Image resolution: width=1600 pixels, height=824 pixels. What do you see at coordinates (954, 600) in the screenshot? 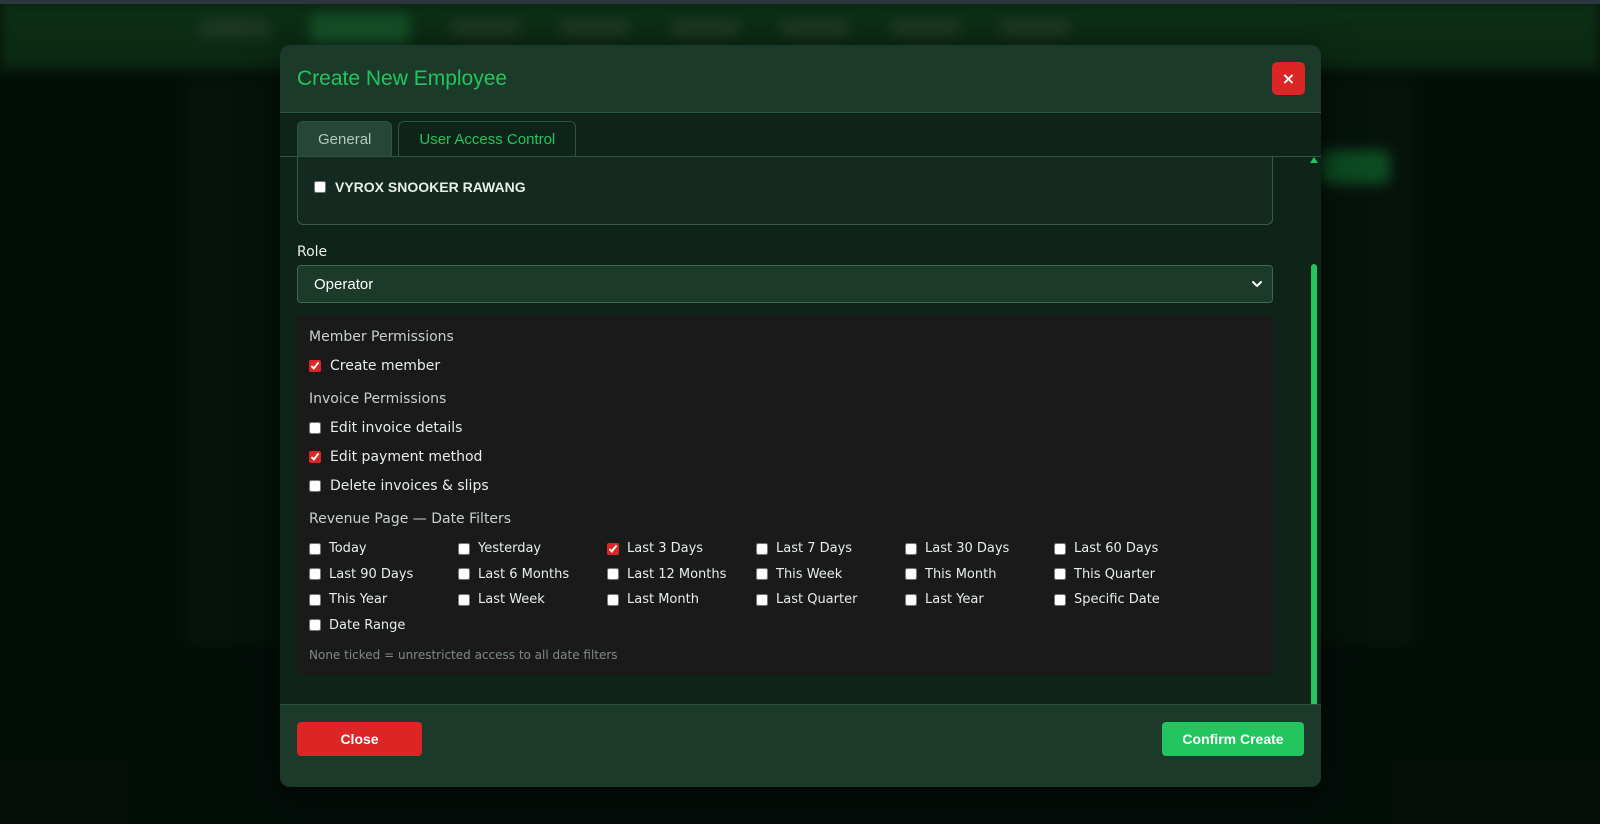
I see `date-filter-label: Last Year` at bounding box center [954, 600].